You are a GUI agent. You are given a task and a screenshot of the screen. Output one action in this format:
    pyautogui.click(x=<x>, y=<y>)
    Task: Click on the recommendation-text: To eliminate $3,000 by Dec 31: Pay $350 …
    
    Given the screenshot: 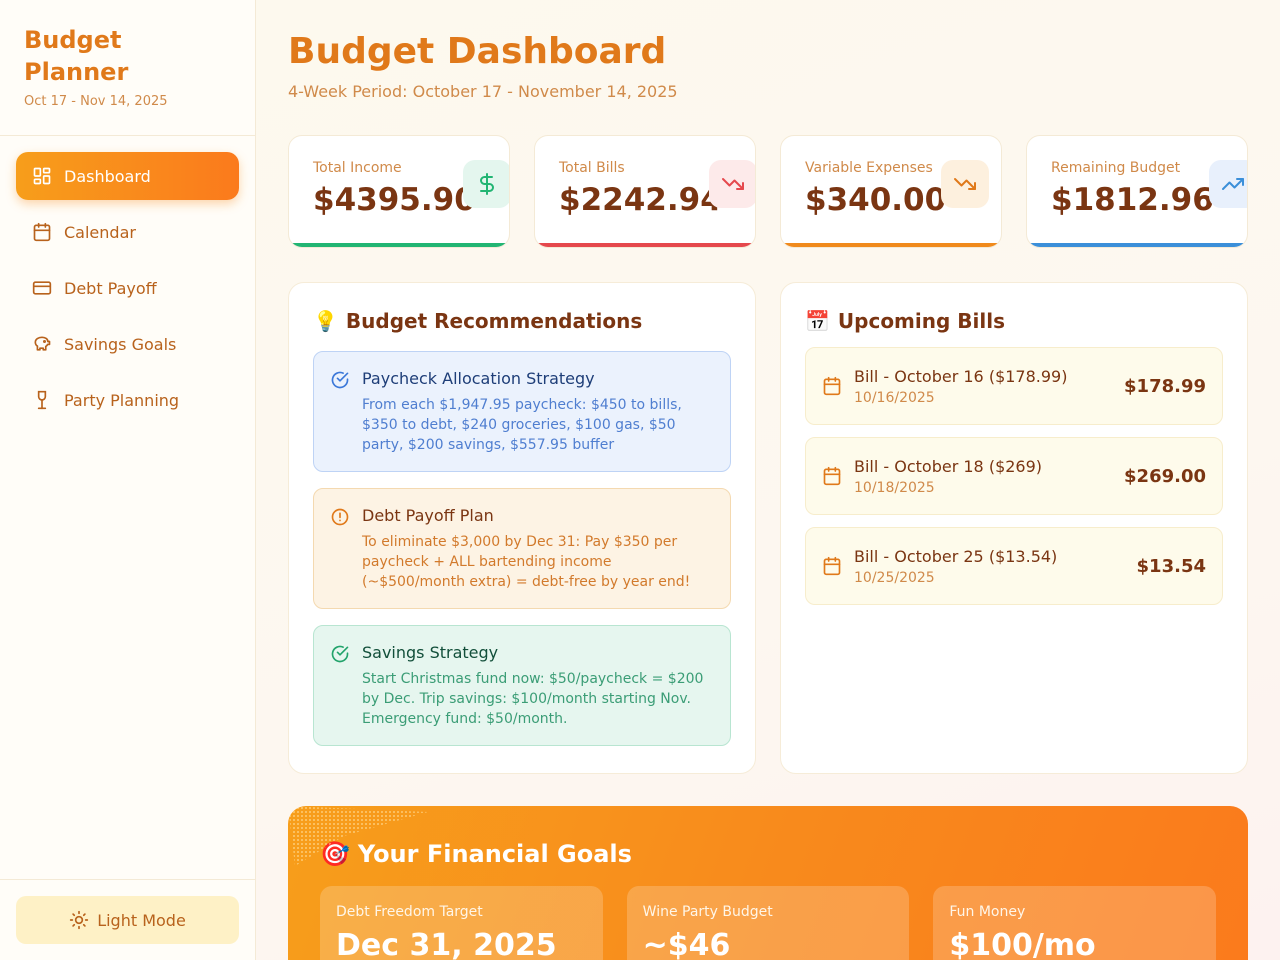 What is the action you would take?
    pyautogui.click(x=526, y=562)
    